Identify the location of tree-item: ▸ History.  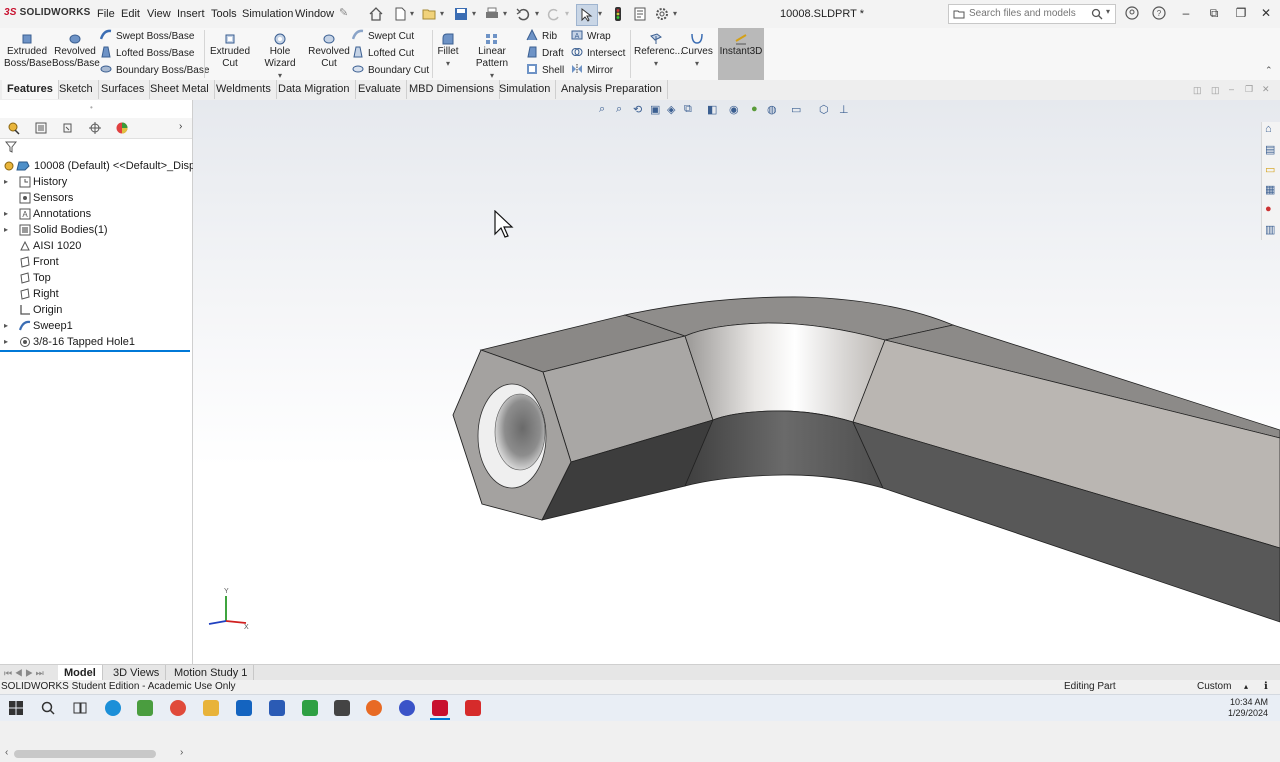
(96, 182).